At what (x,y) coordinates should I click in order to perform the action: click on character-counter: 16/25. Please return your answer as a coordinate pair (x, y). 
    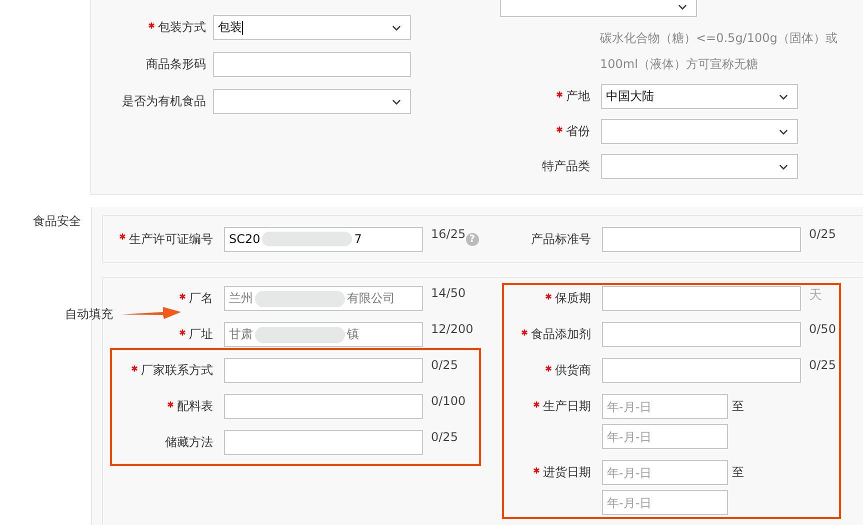
    Looking at the image, I should click on (448, 233).